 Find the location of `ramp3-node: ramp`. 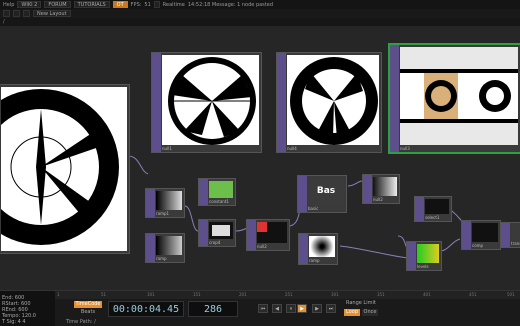

ramp3-node: ramp is located at coordinates (318, 249).